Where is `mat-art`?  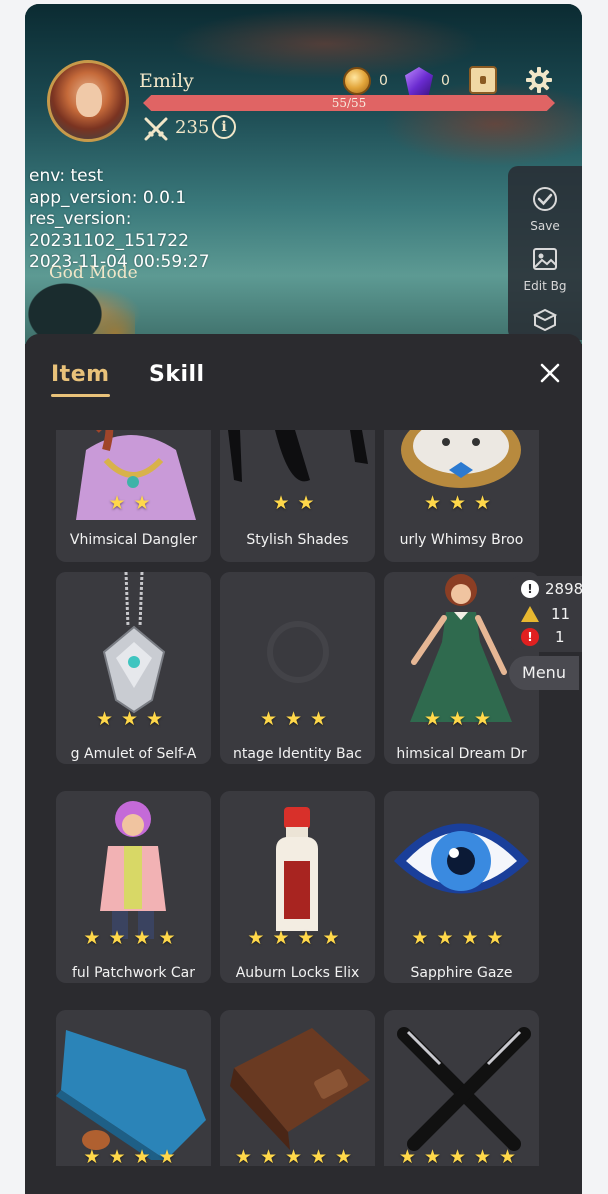
mat-art is located at coordinates (133, 1085).